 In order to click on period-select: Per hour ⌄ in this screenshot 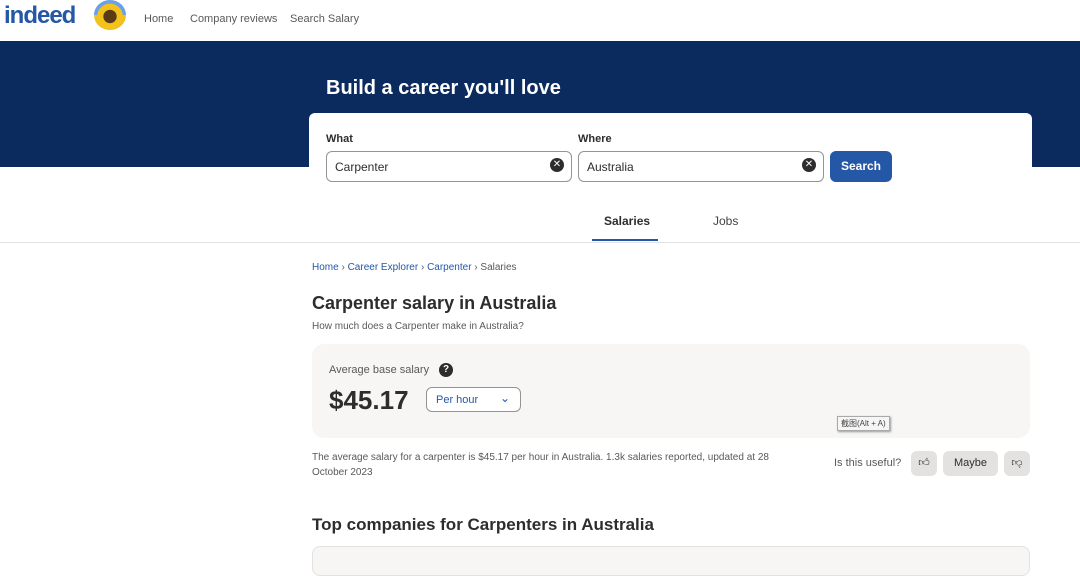, I will do `click(473, 399)`.